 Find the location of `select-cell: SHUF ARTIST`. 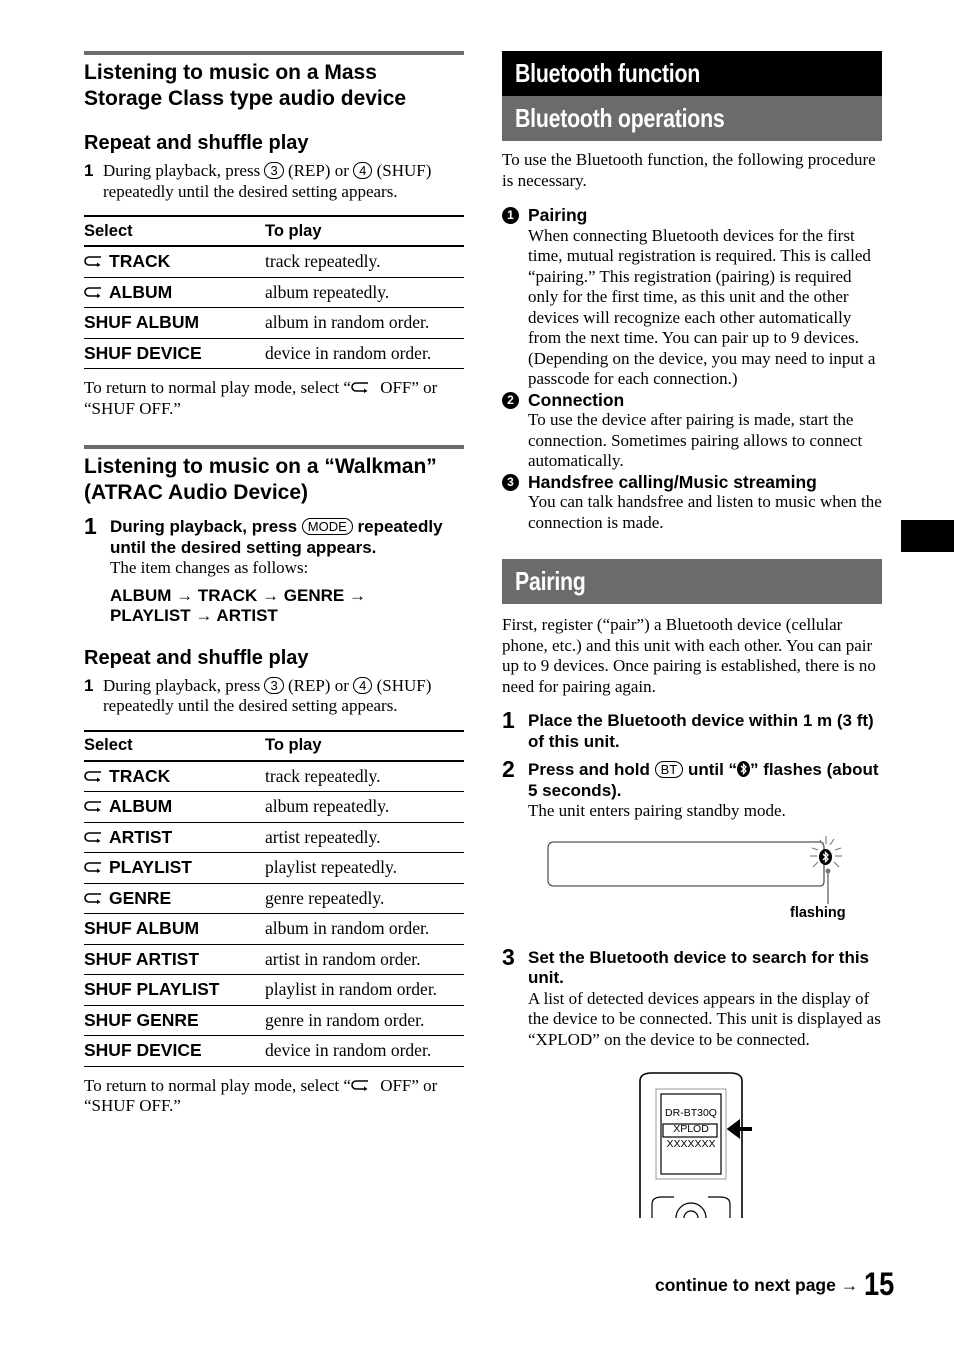

select-cell: SHUF ARTIST is located at coordinates (174, 959).